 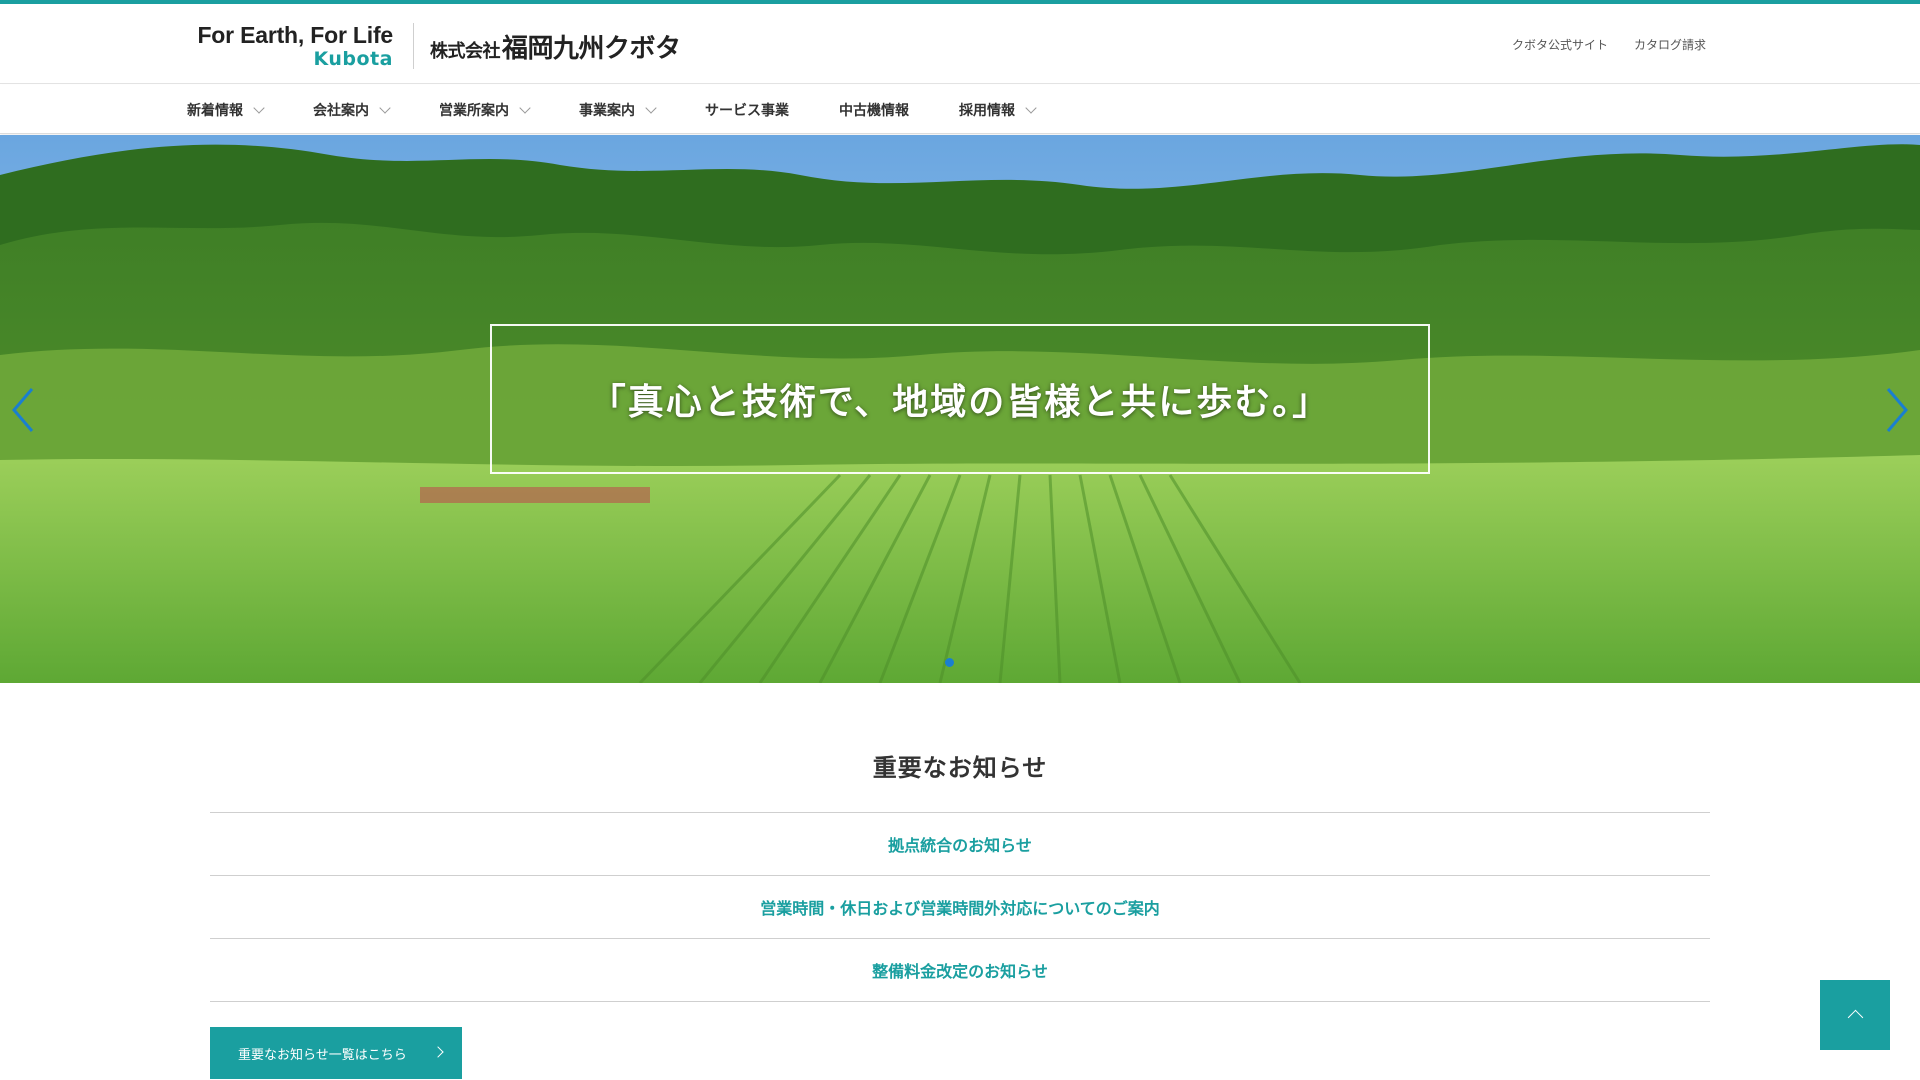 What do you see at coordinates (607, 110) in the screenshot?
I see `nav-item-label: 事業案内` at bounding box center [607, 110].